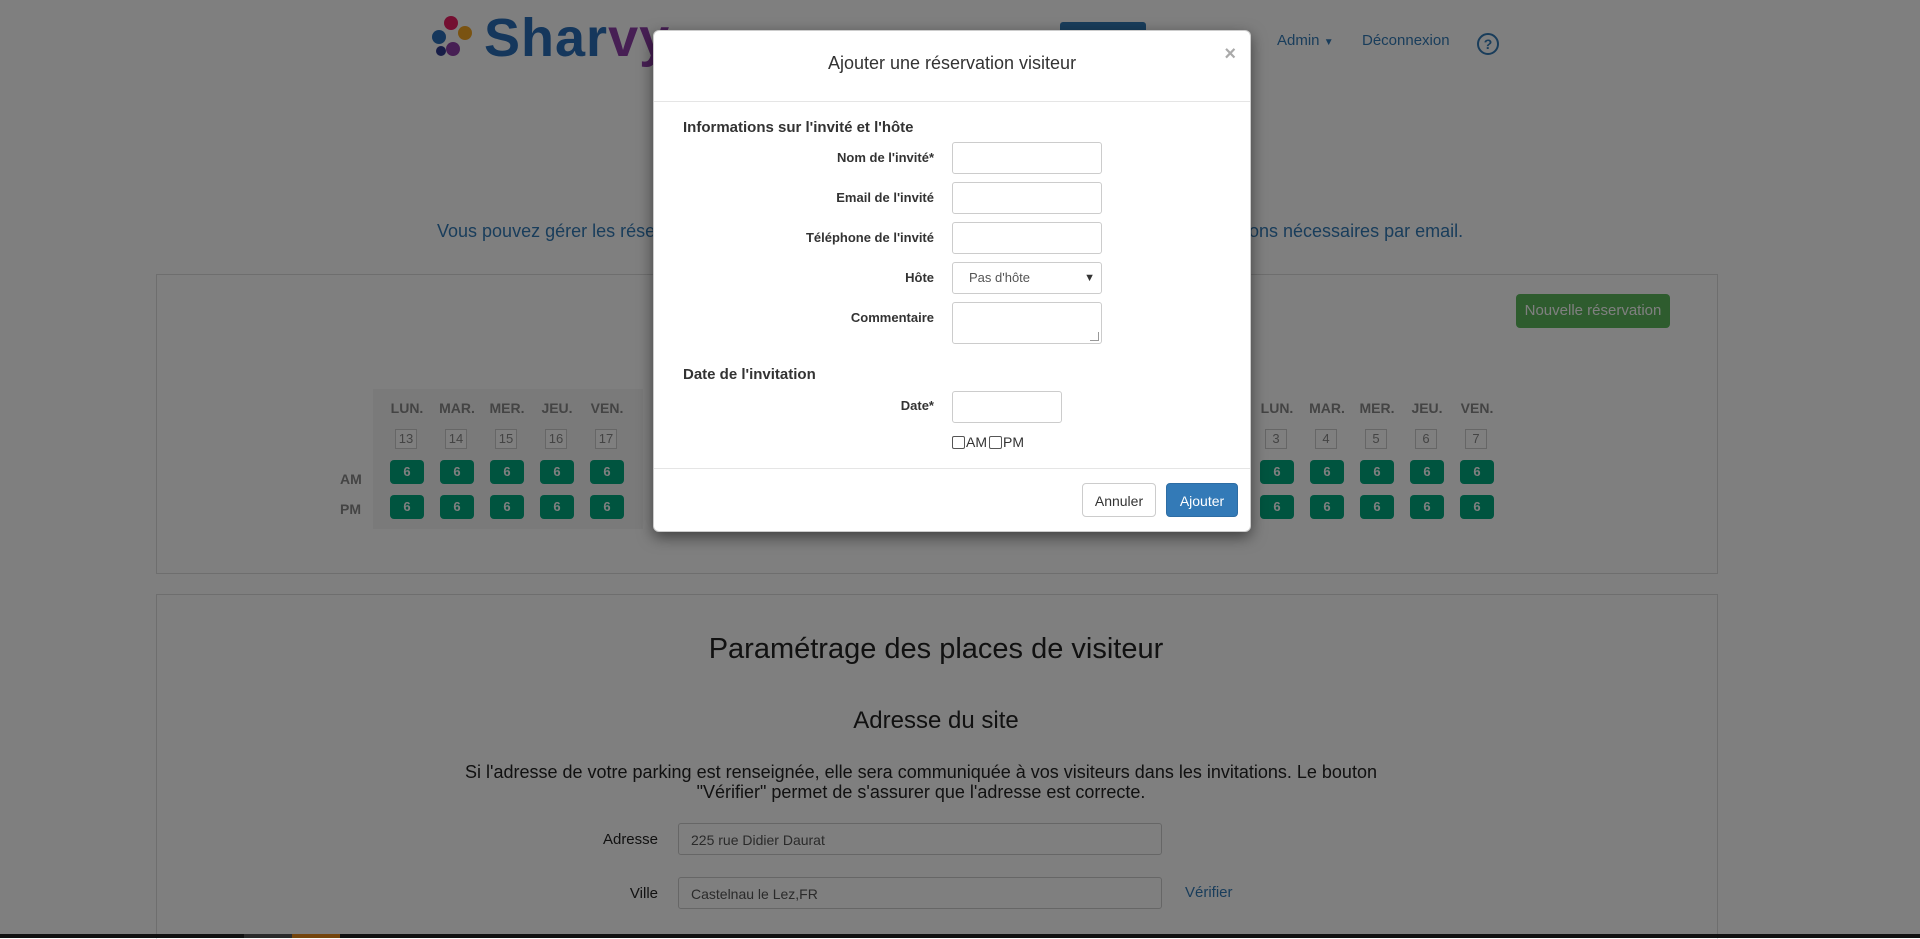  Describe the element at coordinates (892, 317) in the screenshot. I see `comment-label: Commentaire` at that location.